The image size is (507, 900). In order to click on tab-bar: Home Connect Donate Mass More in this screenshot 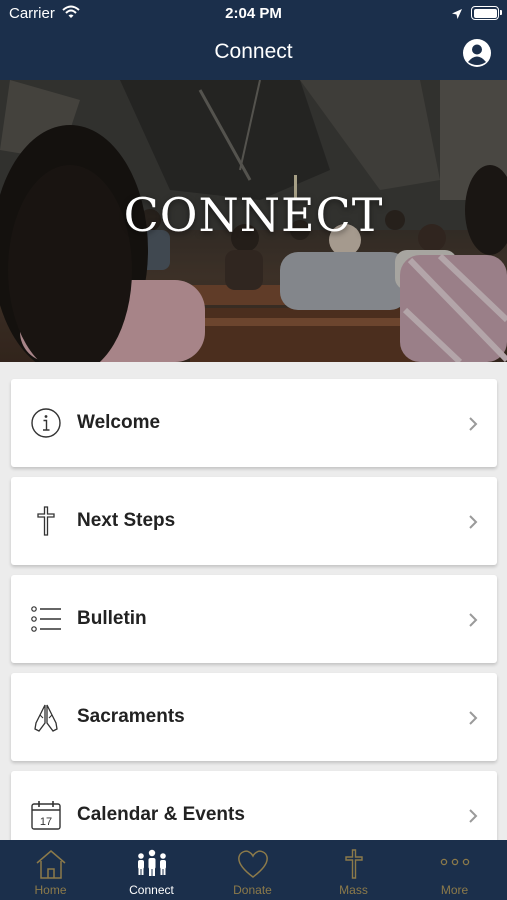, I will do `click(253, 870)`.